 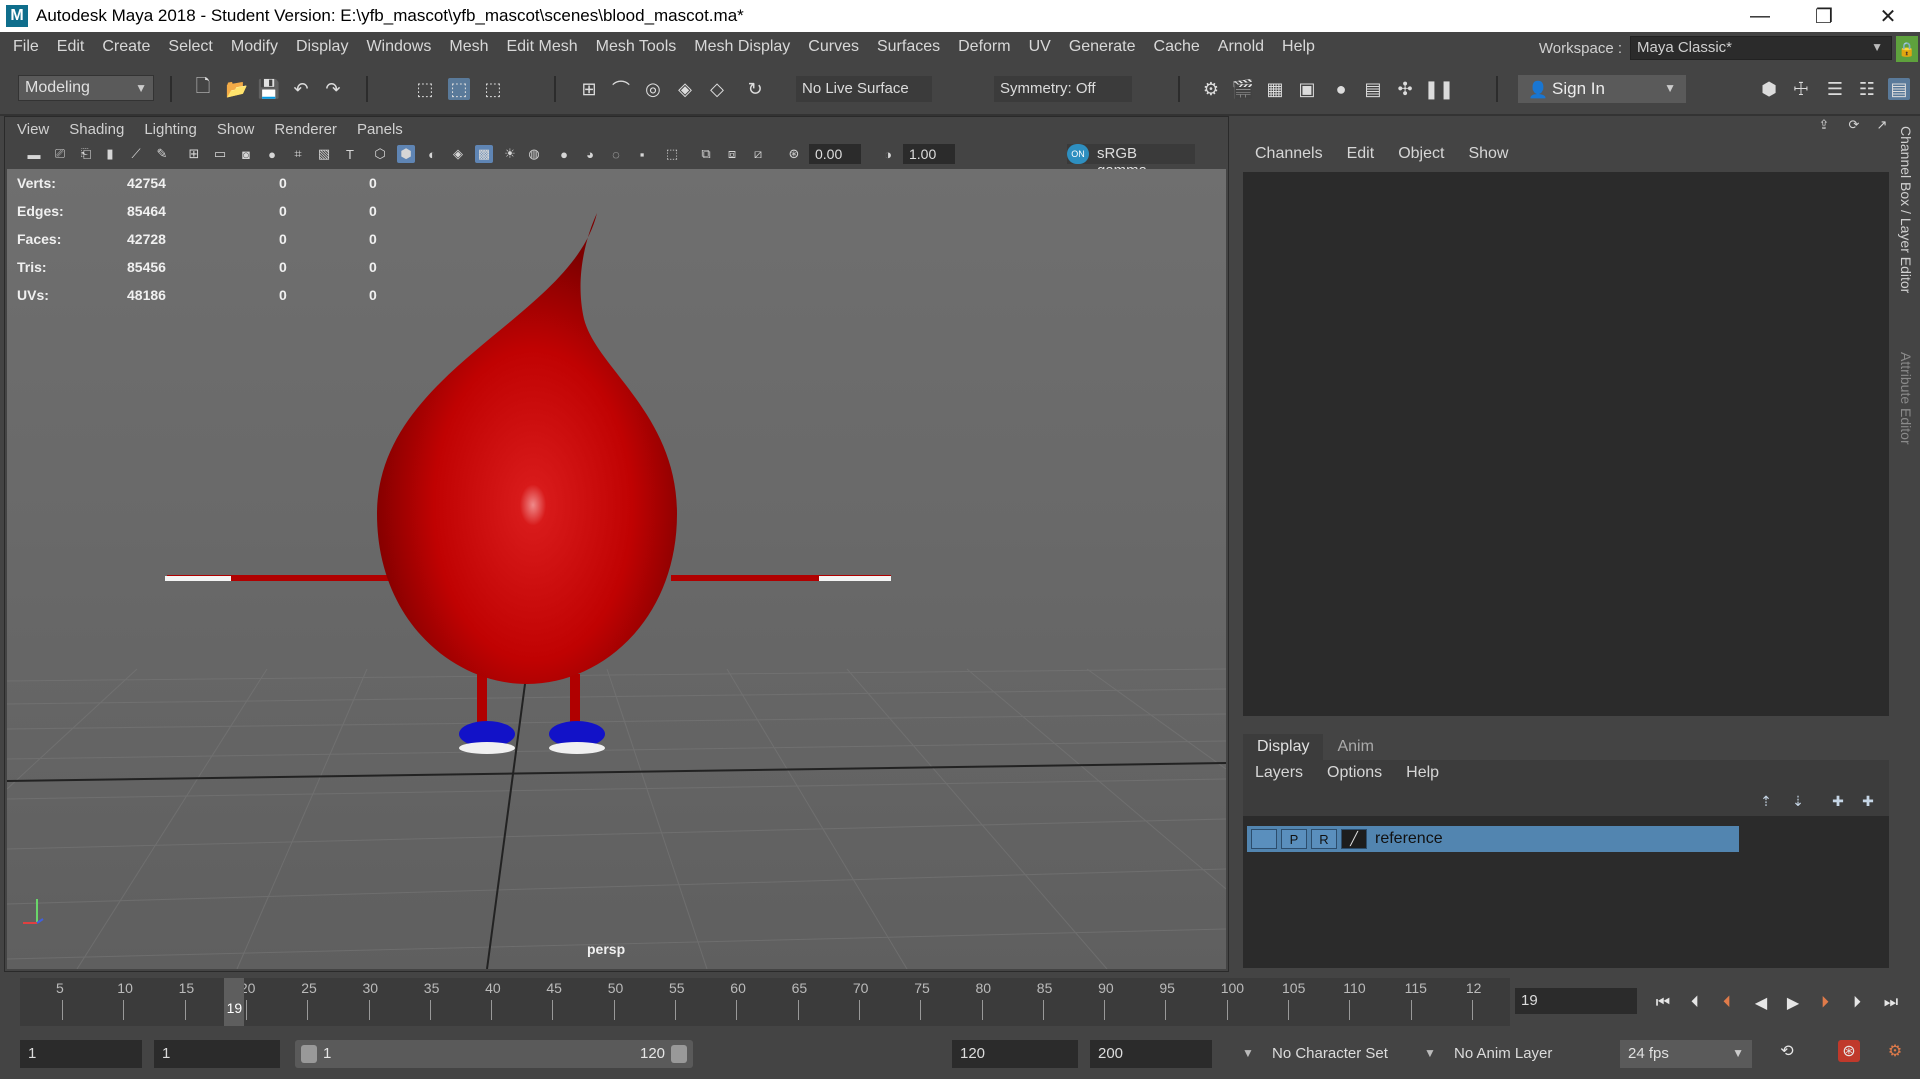 I want to click on layer-visibility-toggle, so click(x=1264, y=839).